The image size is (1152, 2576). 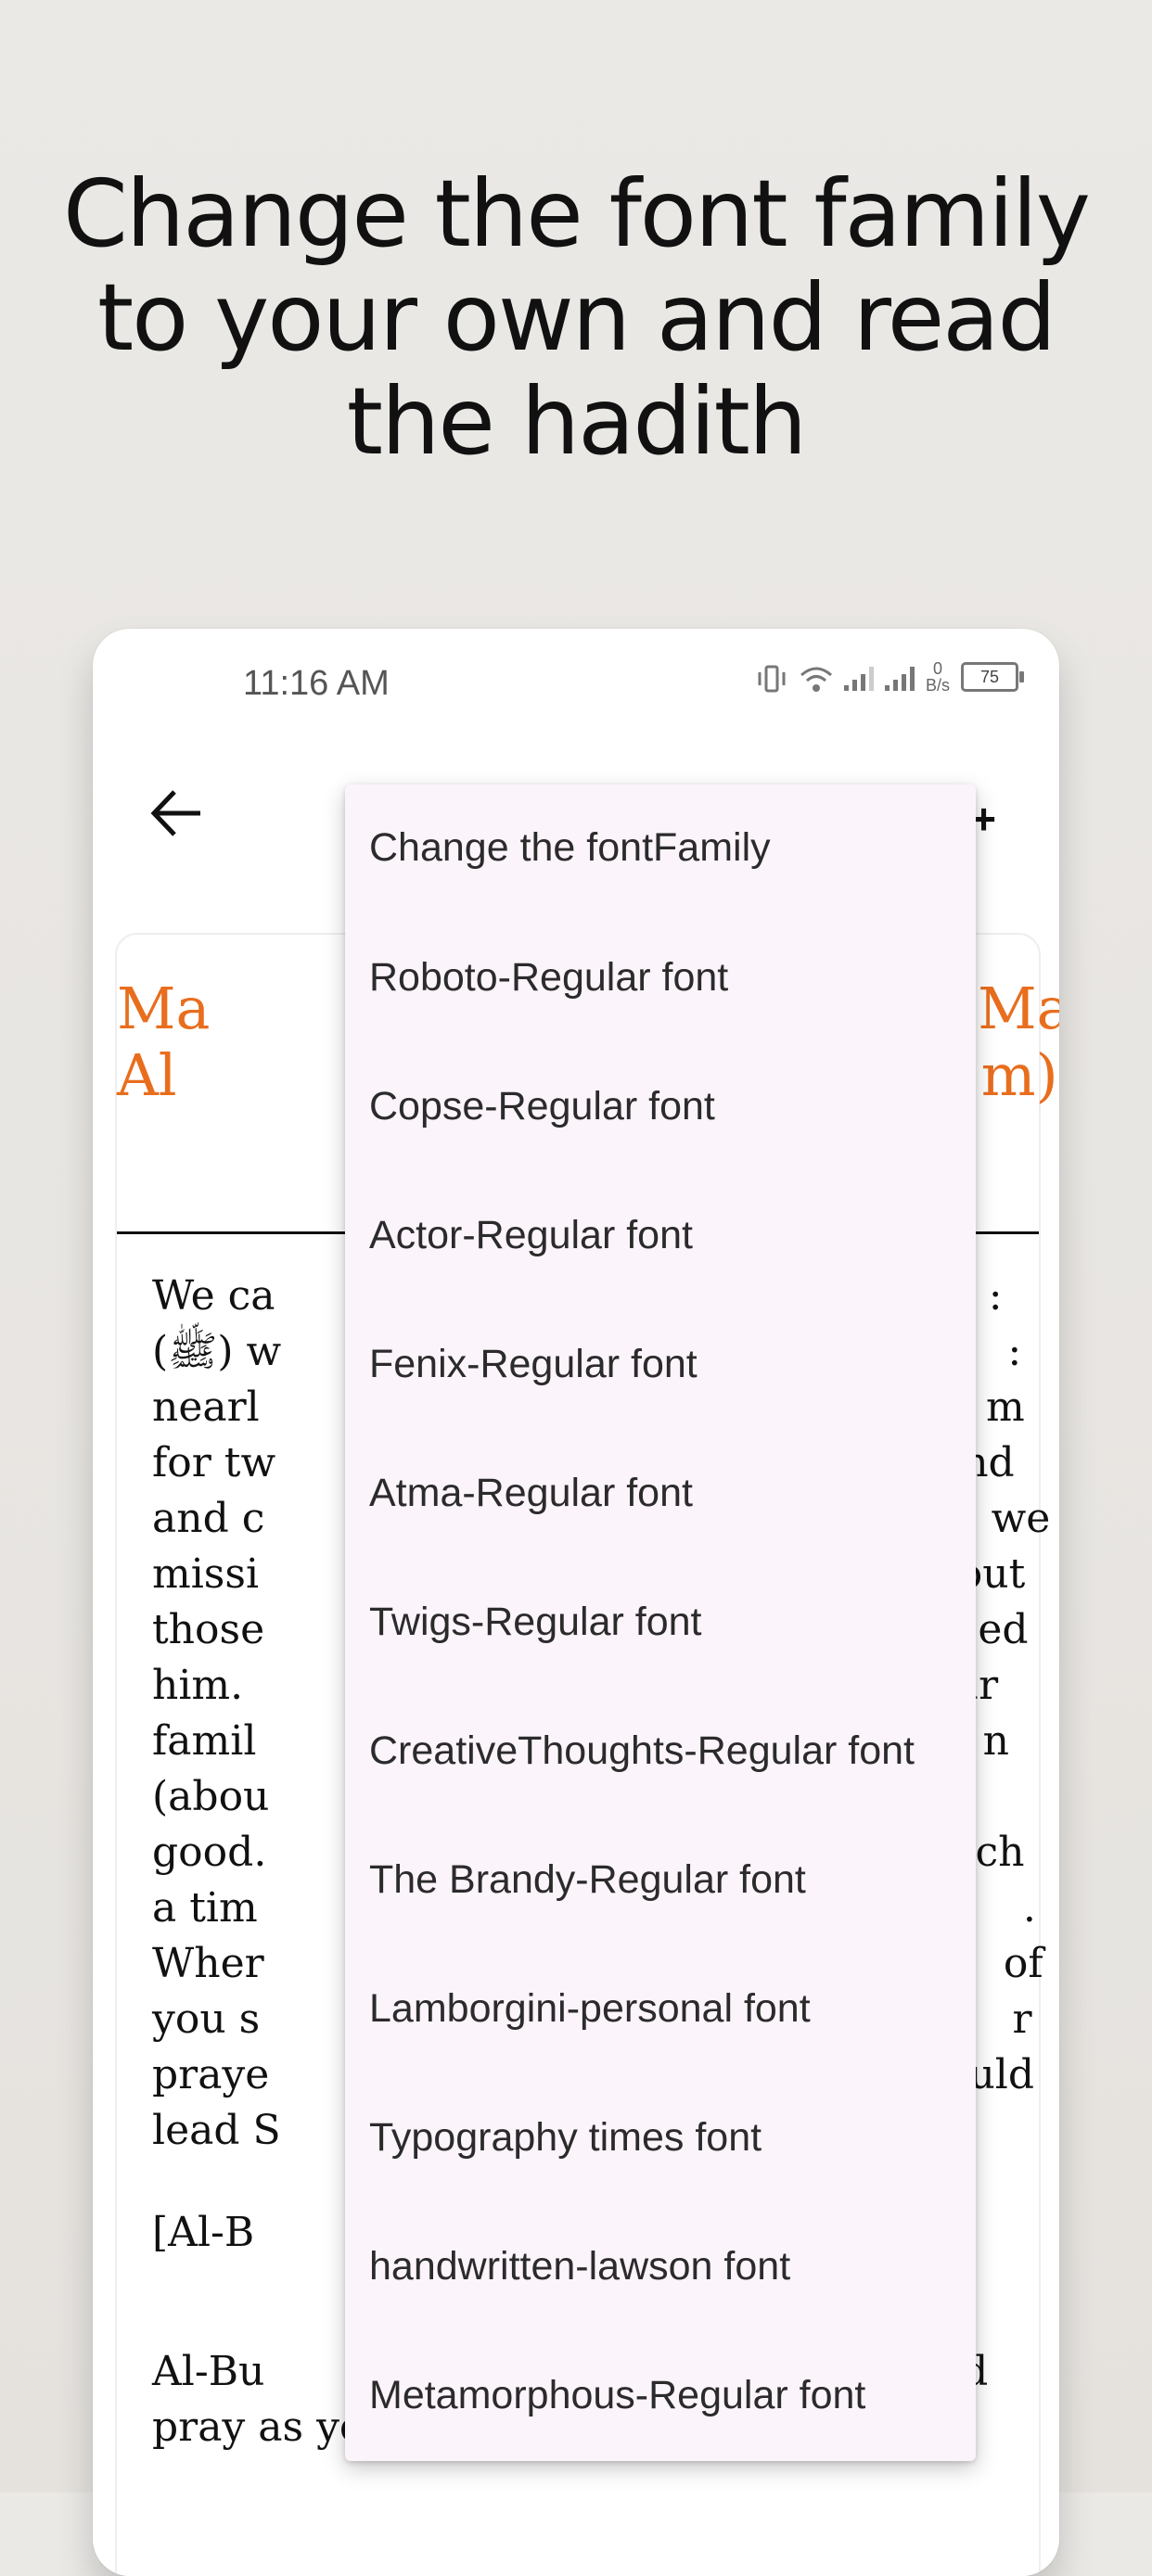 What do you see at coordinates (660, 1752) in the screenshot?
I see `font-option-creativethoughts: CreativeThoughts-Regular font` at bounding box center [660, 1752].